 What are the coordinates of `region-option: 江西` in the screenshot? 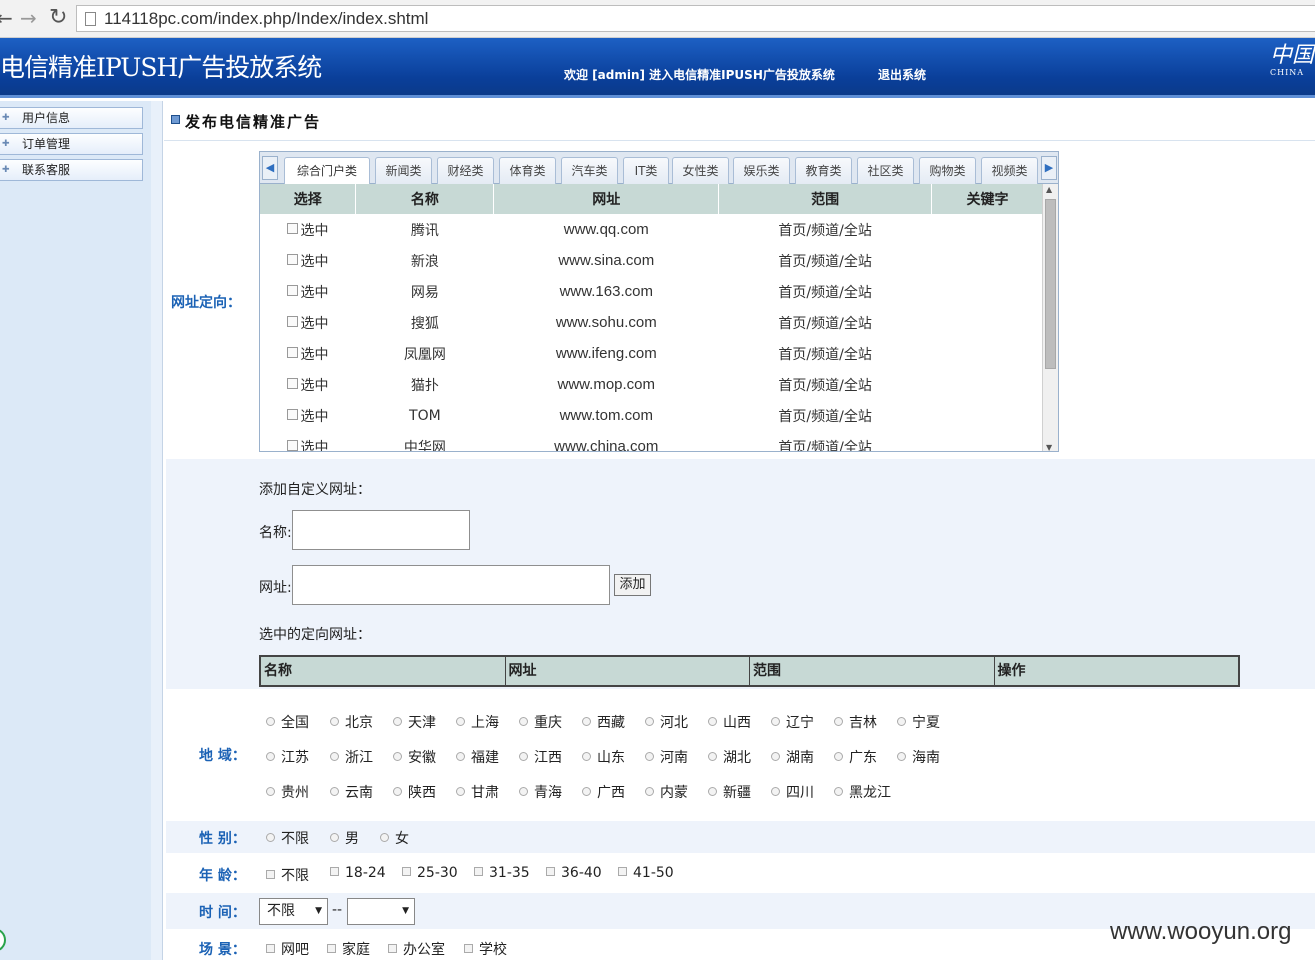 It's located at (540, 757).